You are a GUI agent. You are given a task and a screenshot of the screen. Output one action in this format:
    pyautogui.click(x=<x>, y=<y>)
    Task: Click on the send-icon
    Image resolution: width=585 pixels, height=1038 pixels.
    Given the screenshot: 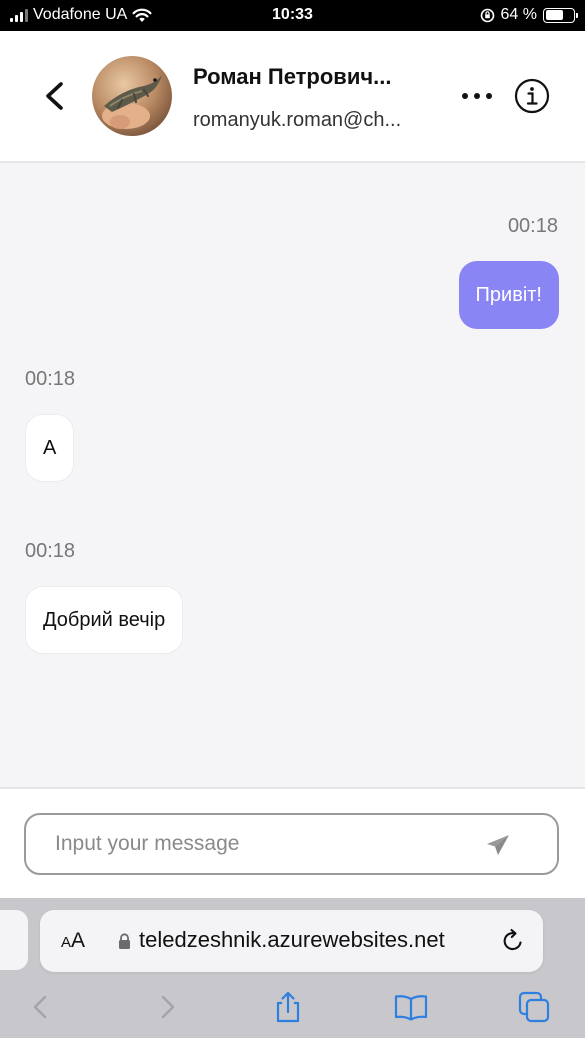 What is the action you would take?
    pyautogui.click(x=498, y=845)
    